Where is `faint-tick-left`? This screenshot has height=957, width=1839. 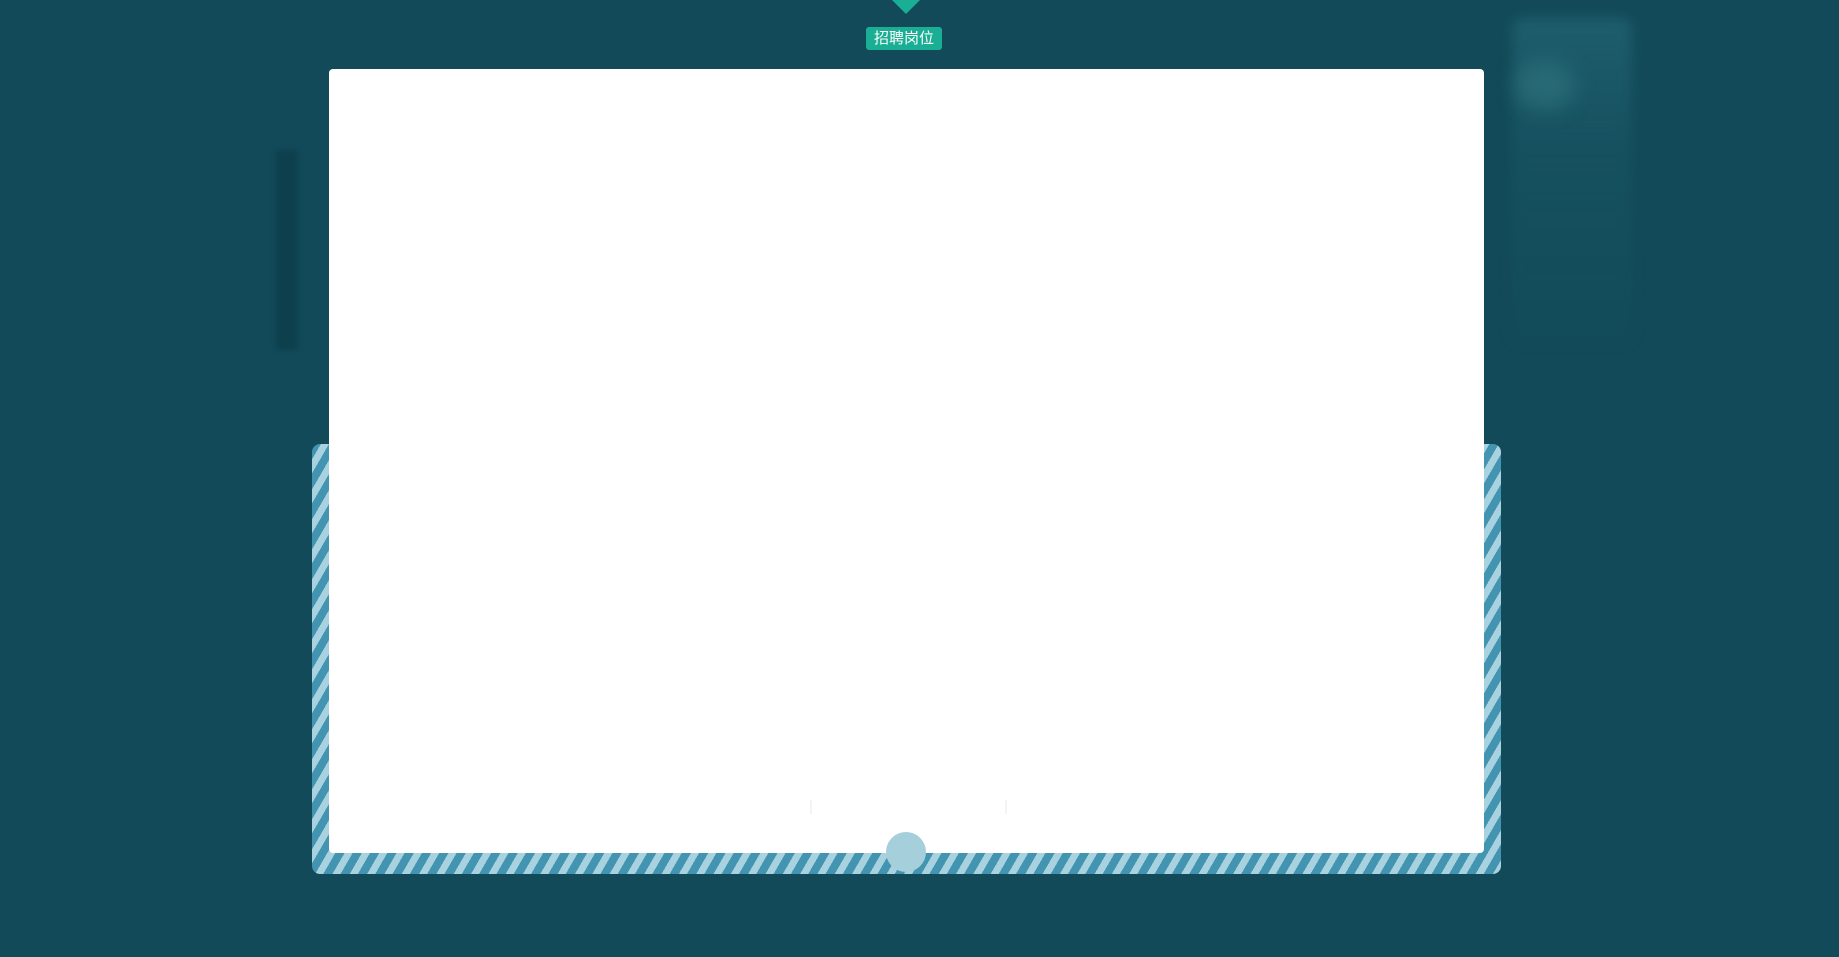 faint-tick-left is located at coordinates (811, 807).